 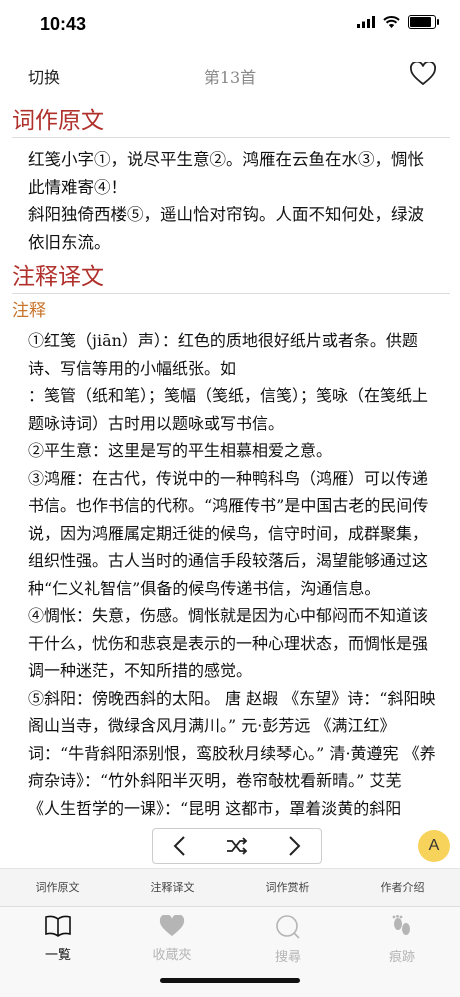 I want to click on section-tab-annotation: 注释译文, so click(x=172, y=888).